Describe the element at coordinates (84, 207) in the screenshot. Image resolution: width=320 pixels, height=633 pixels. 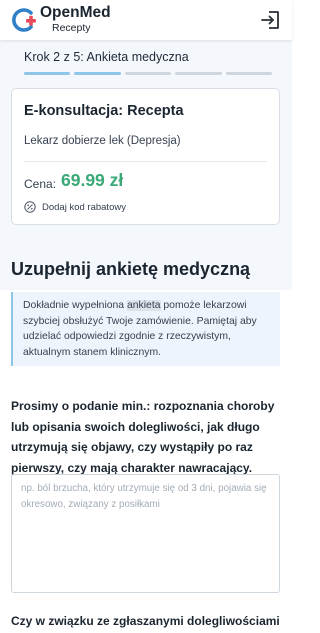
I see `discount-link-label: Dodaj kod rabatowy` at that location.